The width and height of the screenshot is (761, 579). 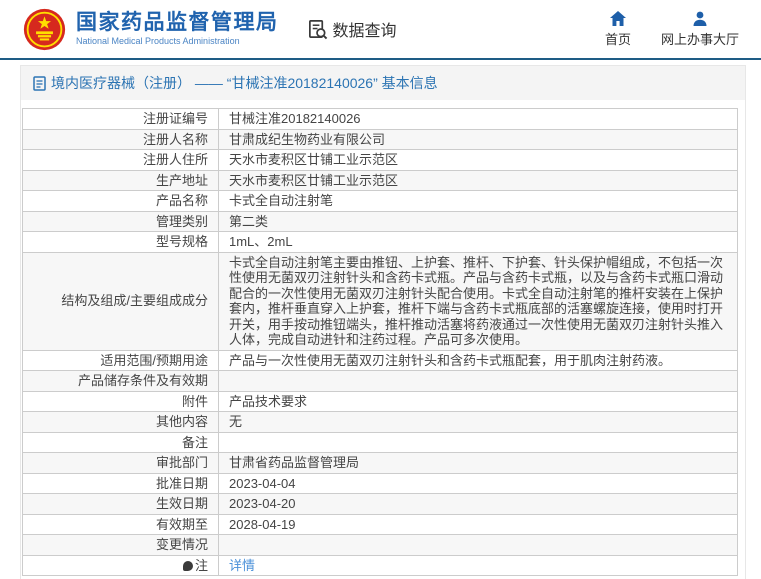 I want to click on nav-online-service-hall: 网上办事大厅, so click(x=700, y=29).